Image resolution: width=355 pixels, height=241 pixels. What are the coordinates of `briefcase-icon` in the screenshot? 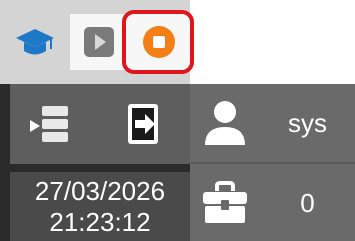 It's located at (225, 202).